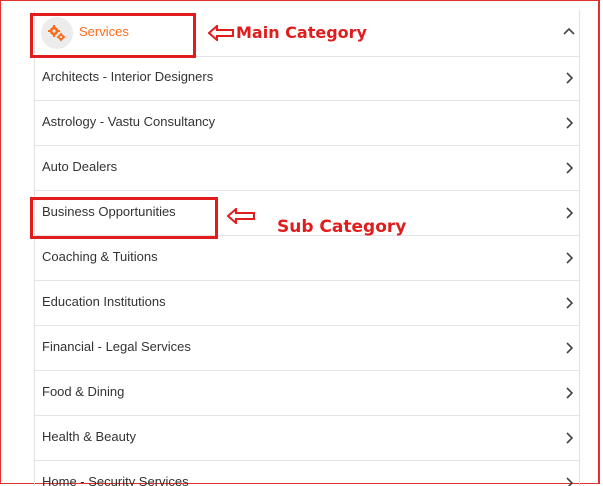  What do you see at coordinates (129, 121) in the screenshot?
I see `sub-category-label: Astrology - Vastu Consultancy` at bounding box center [129, 121].